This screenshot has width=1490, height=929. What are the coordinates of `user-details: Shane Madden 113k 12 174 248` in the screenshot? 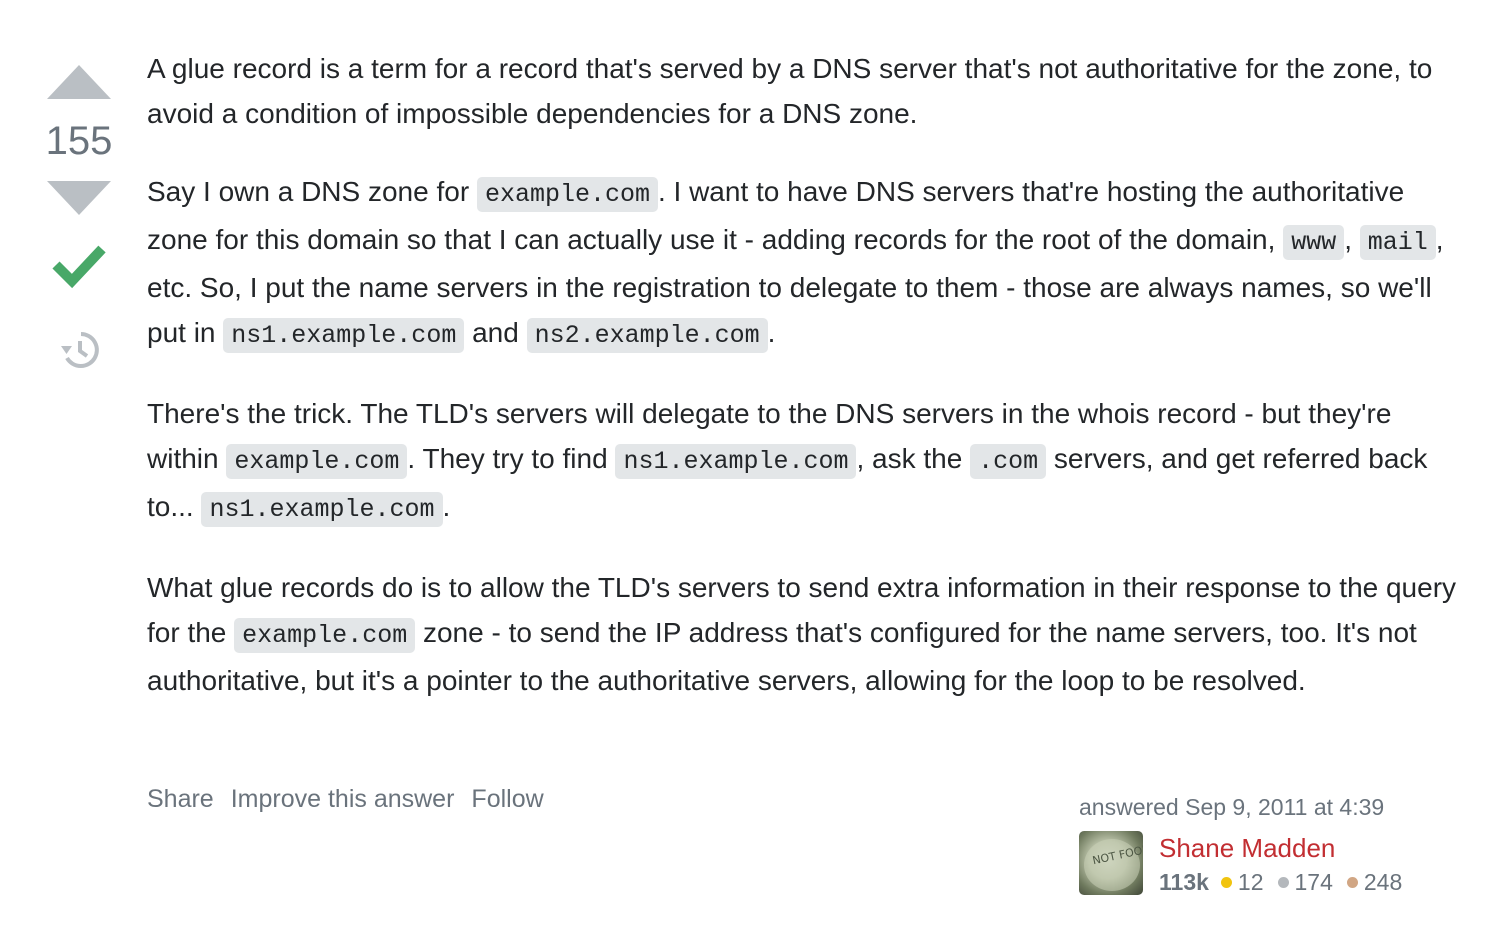 It's located at (1287, 864).